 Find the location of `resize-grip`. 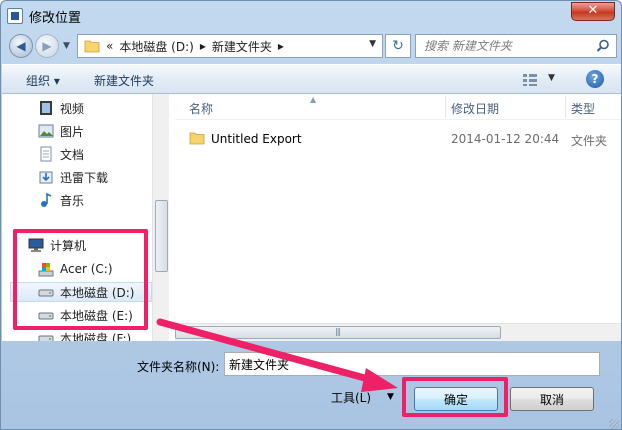

resize-grip is located at coordinates (614, 424).